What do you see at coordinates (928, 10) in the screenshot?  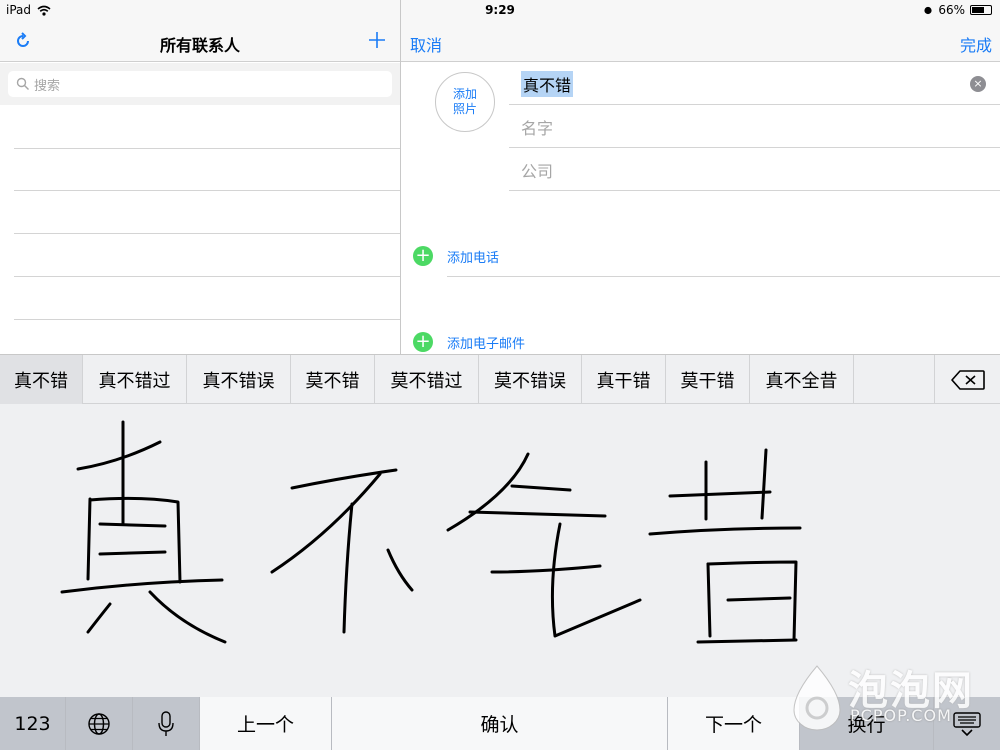 I see `alarm-icon` at bounding box center [928, 10].